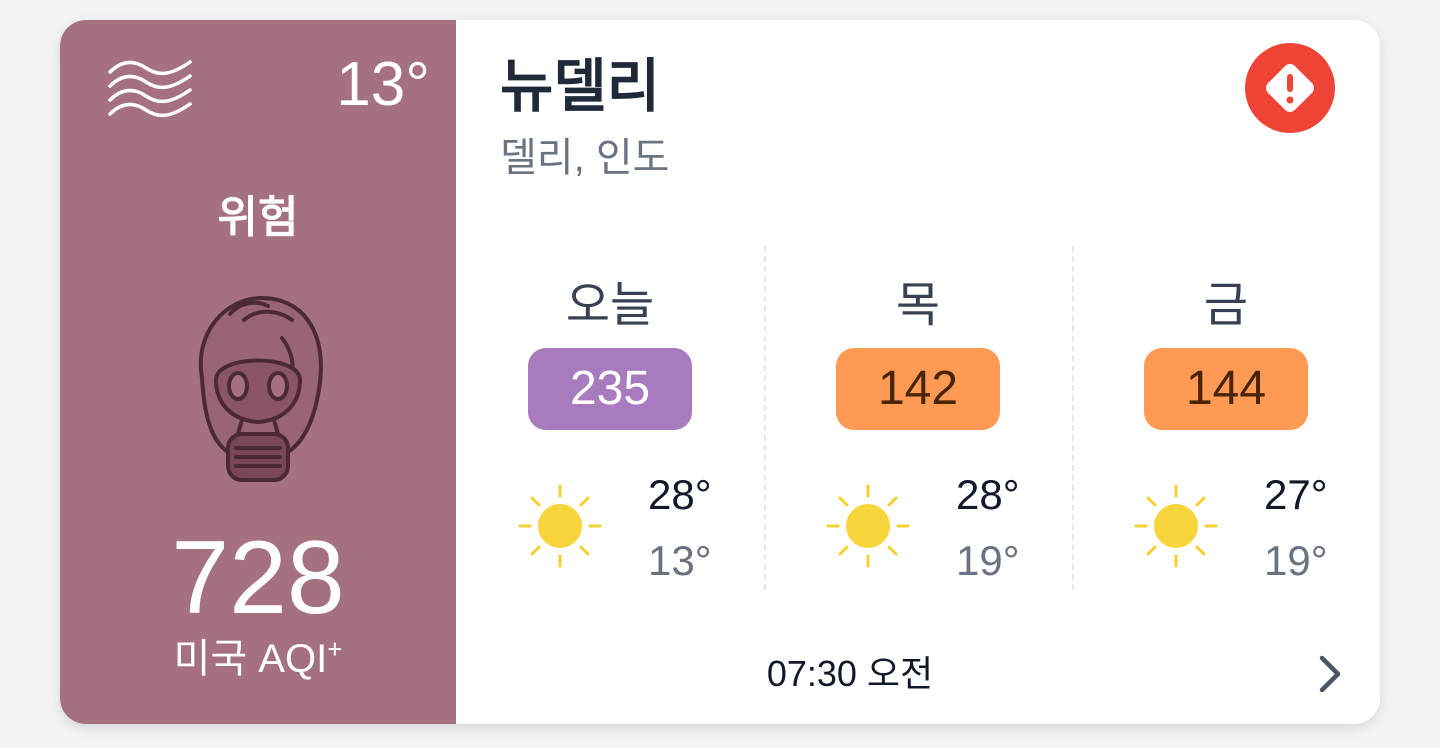 This screenshot has height=748, width=1440. I want to click on gas-mask-icon, so click(260, 389).